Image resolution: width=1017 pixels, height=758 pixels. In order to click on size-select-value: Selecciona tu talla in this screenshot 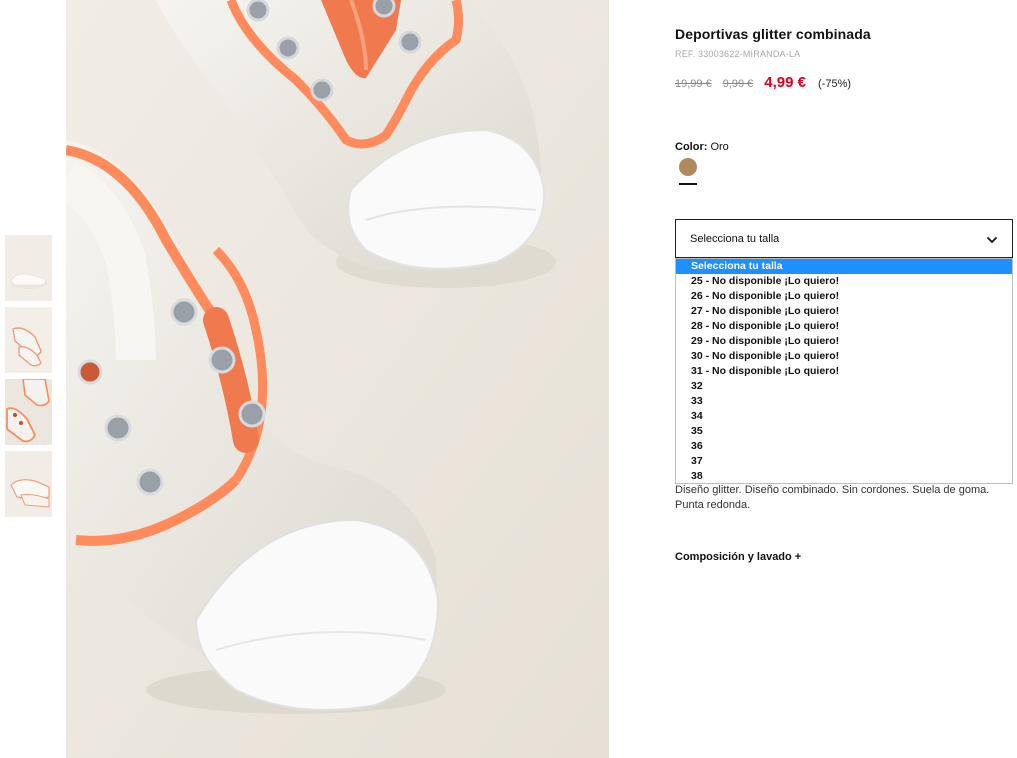, I will do `click(735, 239)`.